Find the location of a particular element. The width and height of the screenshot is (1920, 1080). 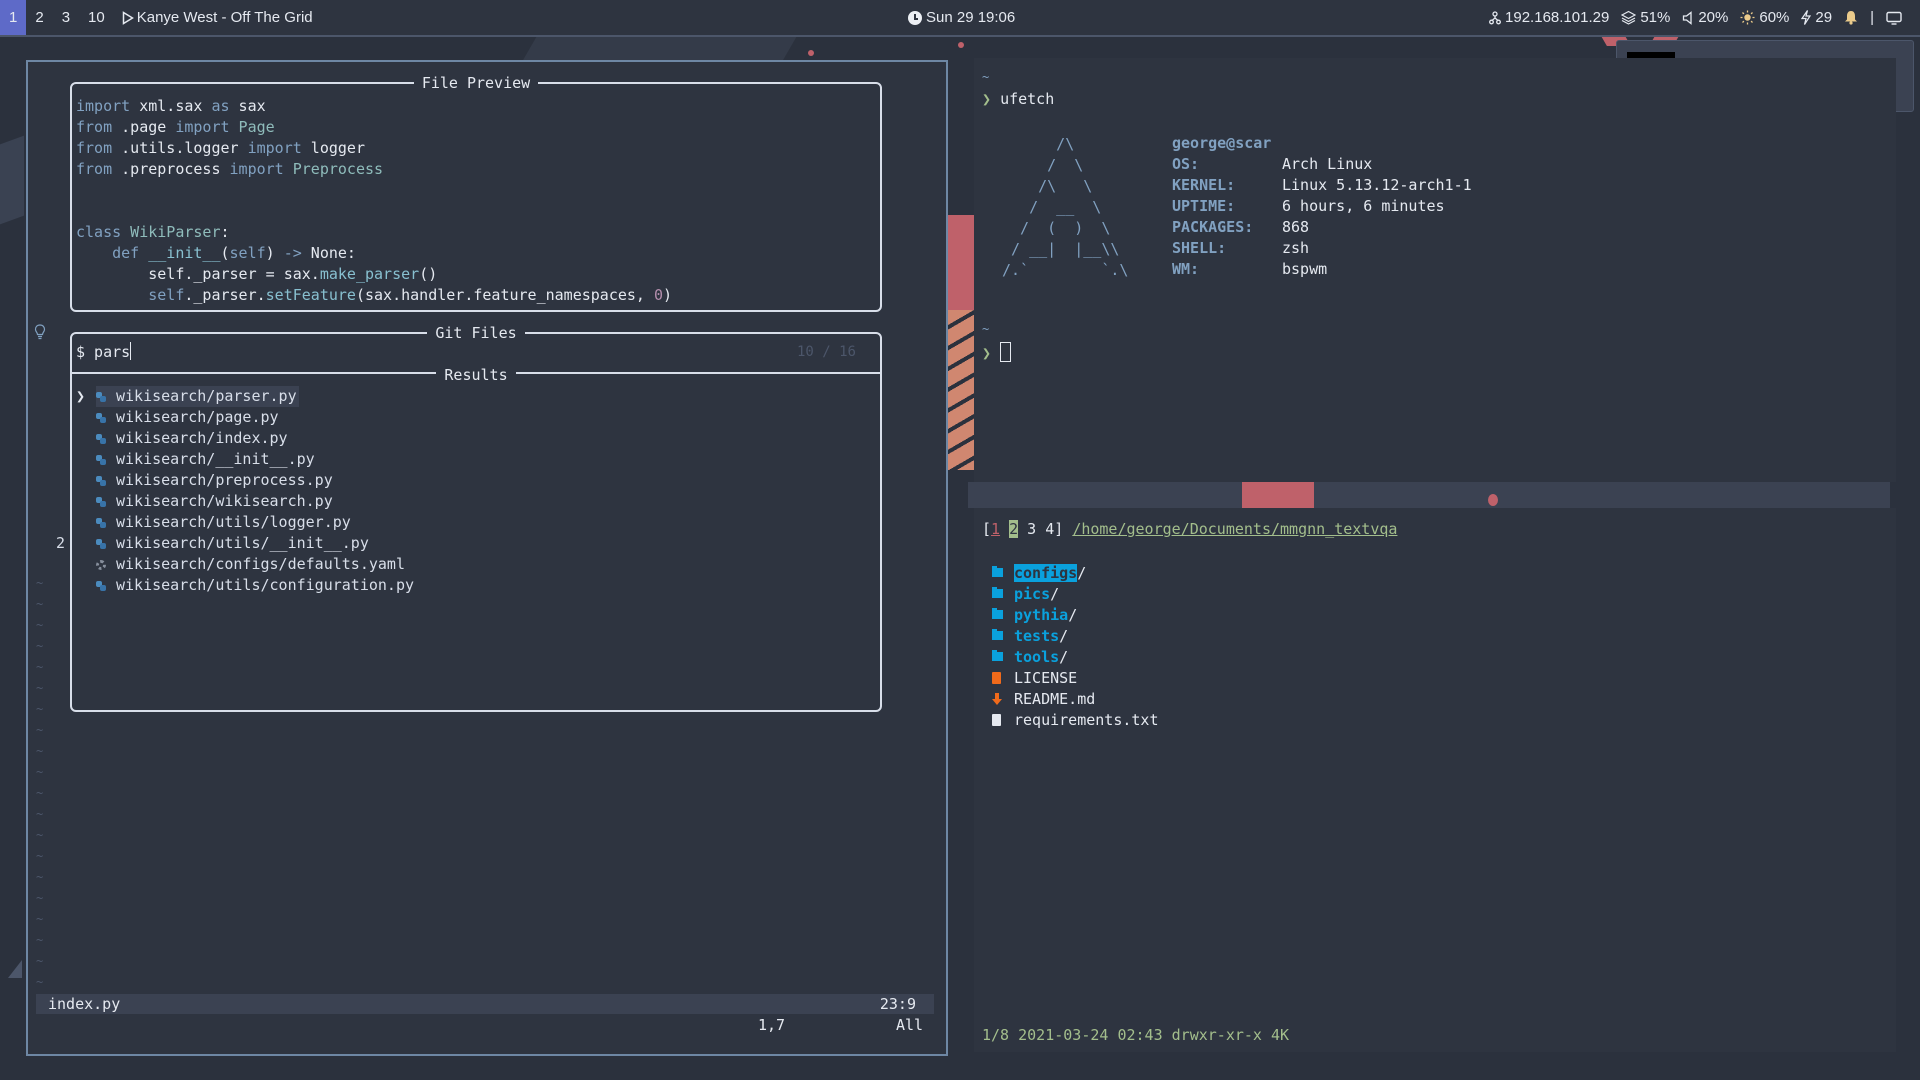

file-name: tools is located at coordinates (1037, 656).